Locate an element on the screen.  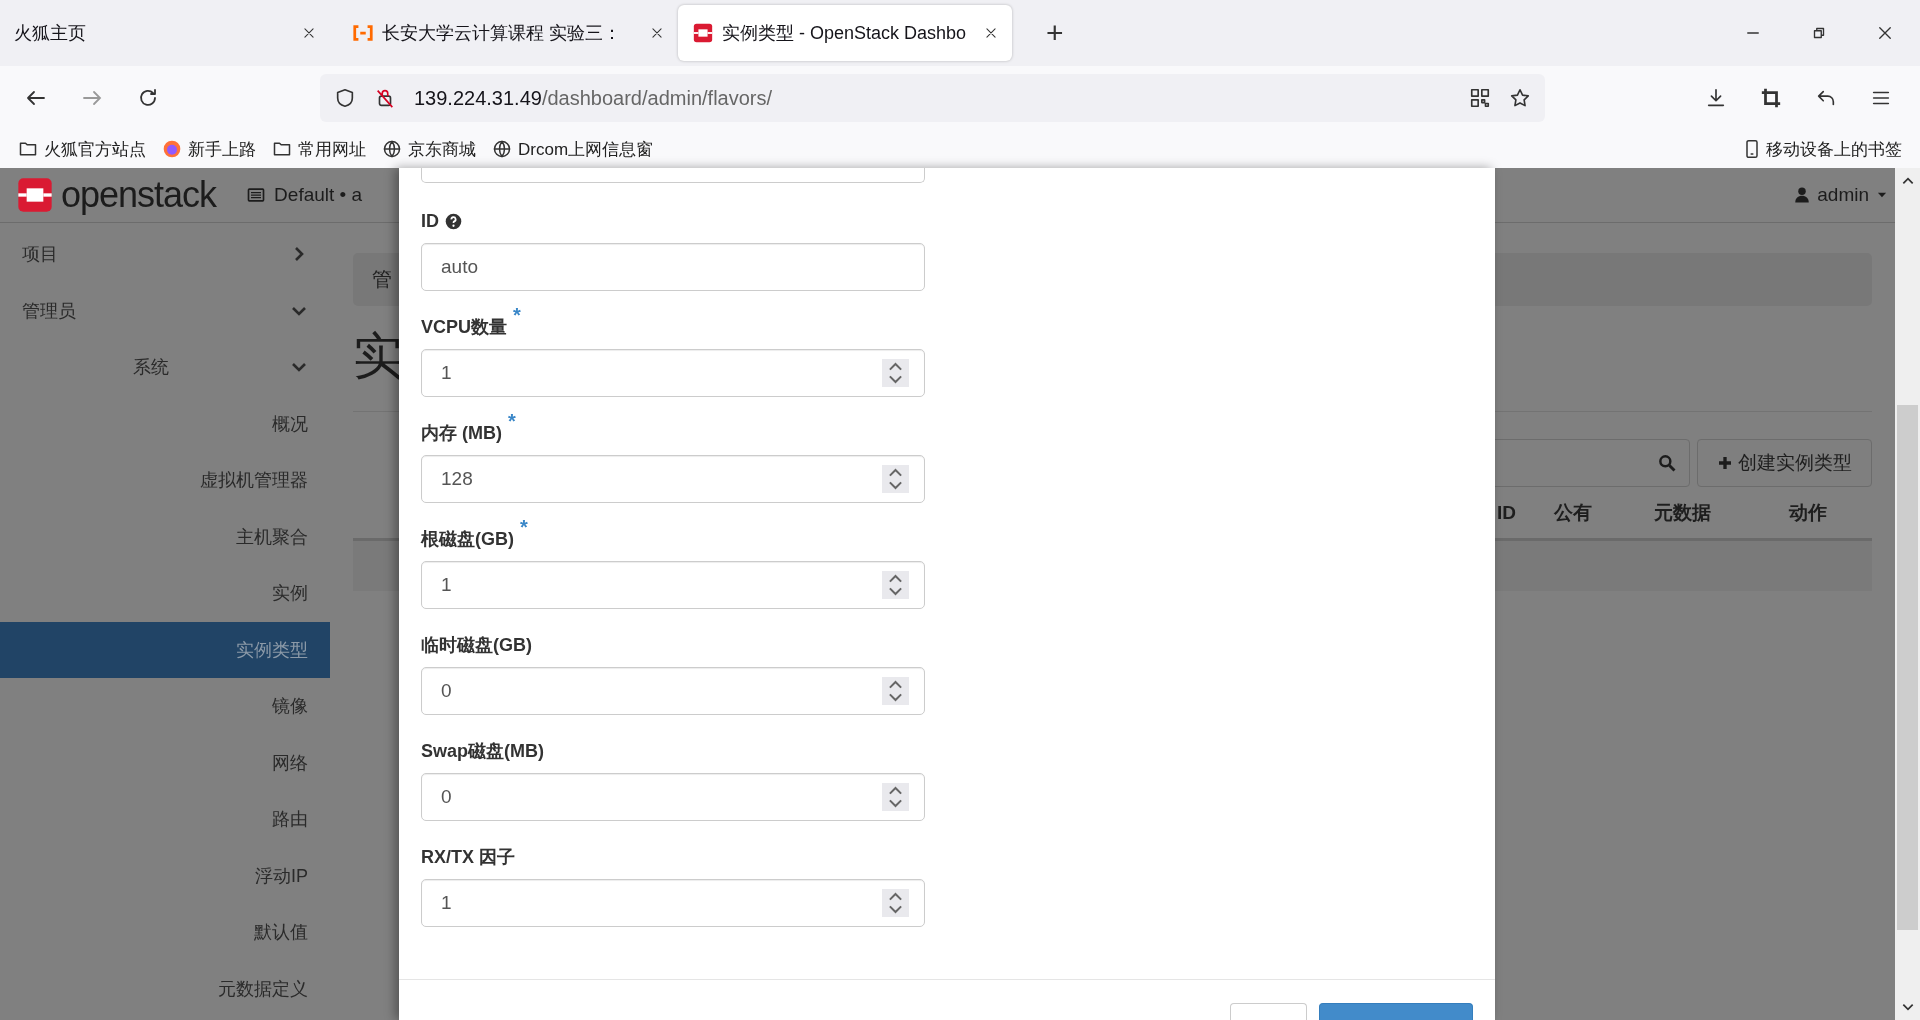
sidebar-item: 管理员 is located at coordinates (165, 310).